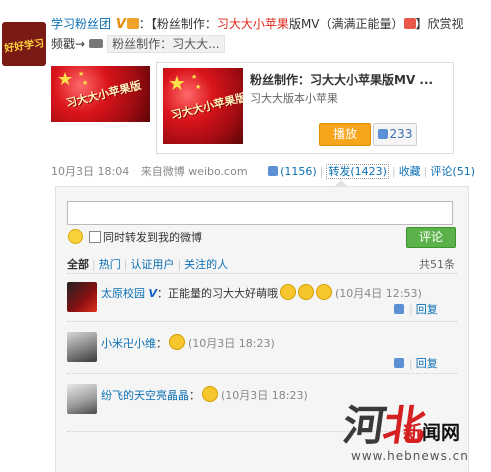  I want to click on watermark-name-a: 新, so click(413, 433).